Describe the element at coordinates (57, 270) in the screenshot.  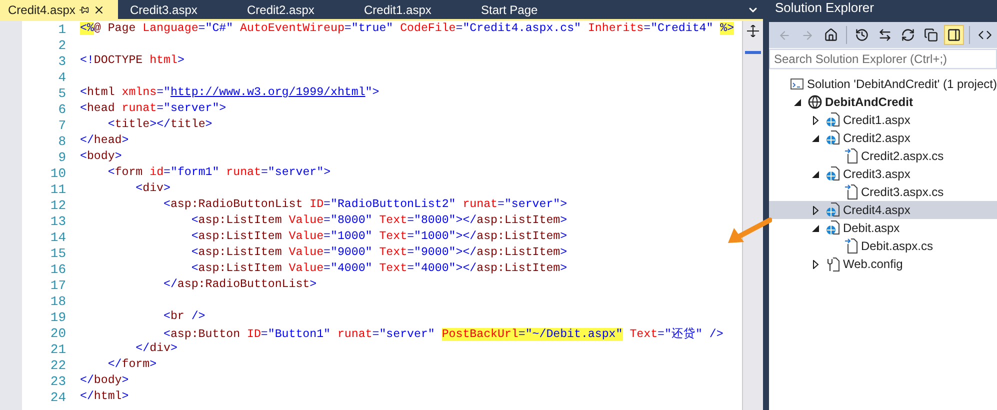
I see `line-number: 16` at that location.